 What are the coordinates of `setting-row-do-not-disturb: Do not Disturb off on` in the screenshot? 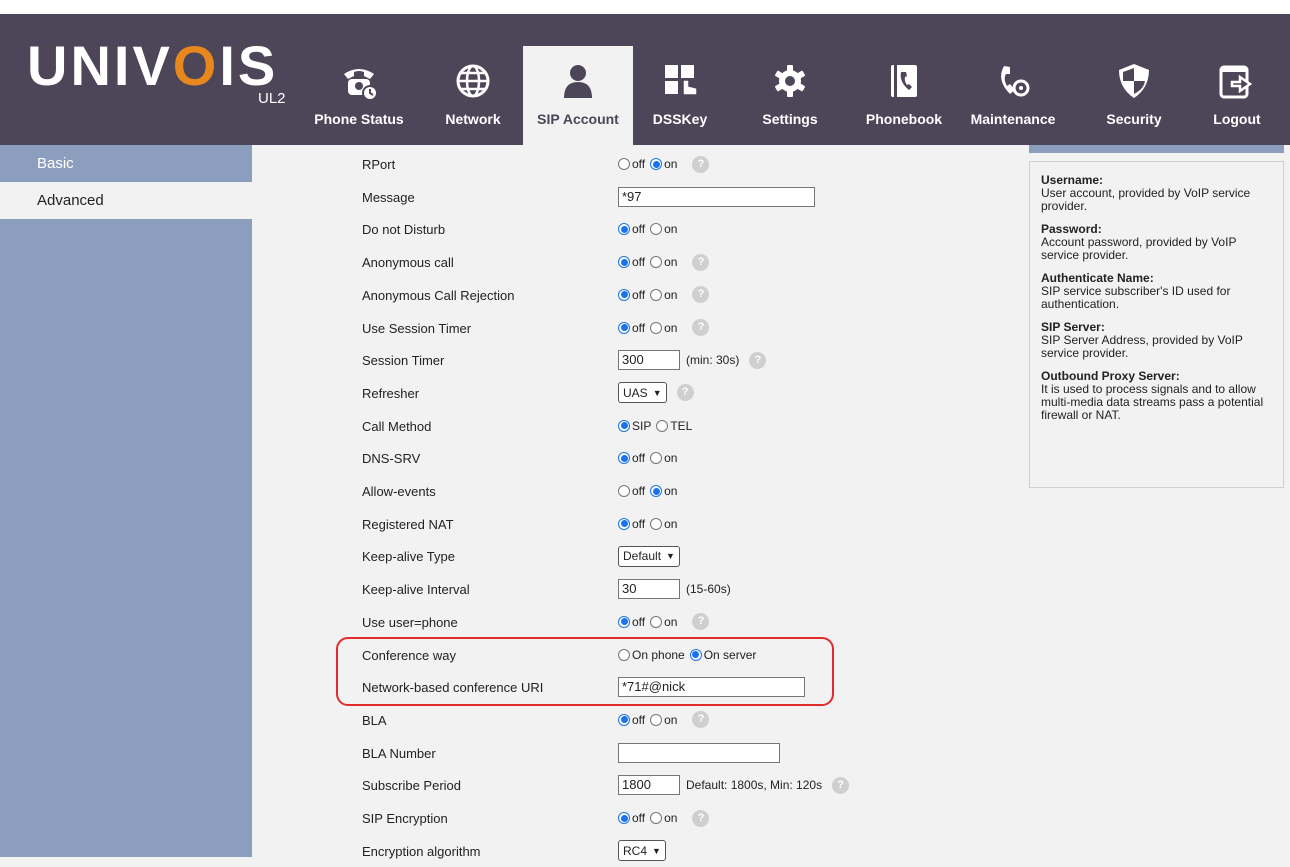 It's located at (602, 229).